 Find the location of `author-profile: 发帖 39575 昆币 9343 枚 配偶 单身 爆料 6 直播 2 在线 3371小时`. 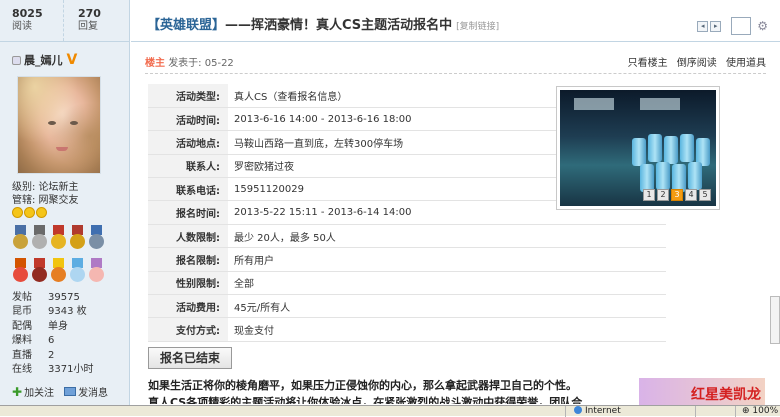

author-profile: 发帖 39575 昆币 9343 枚 配偶 单身 爆料 6 直播 2 在线 3371小时 is located at coordinates (52, 334).